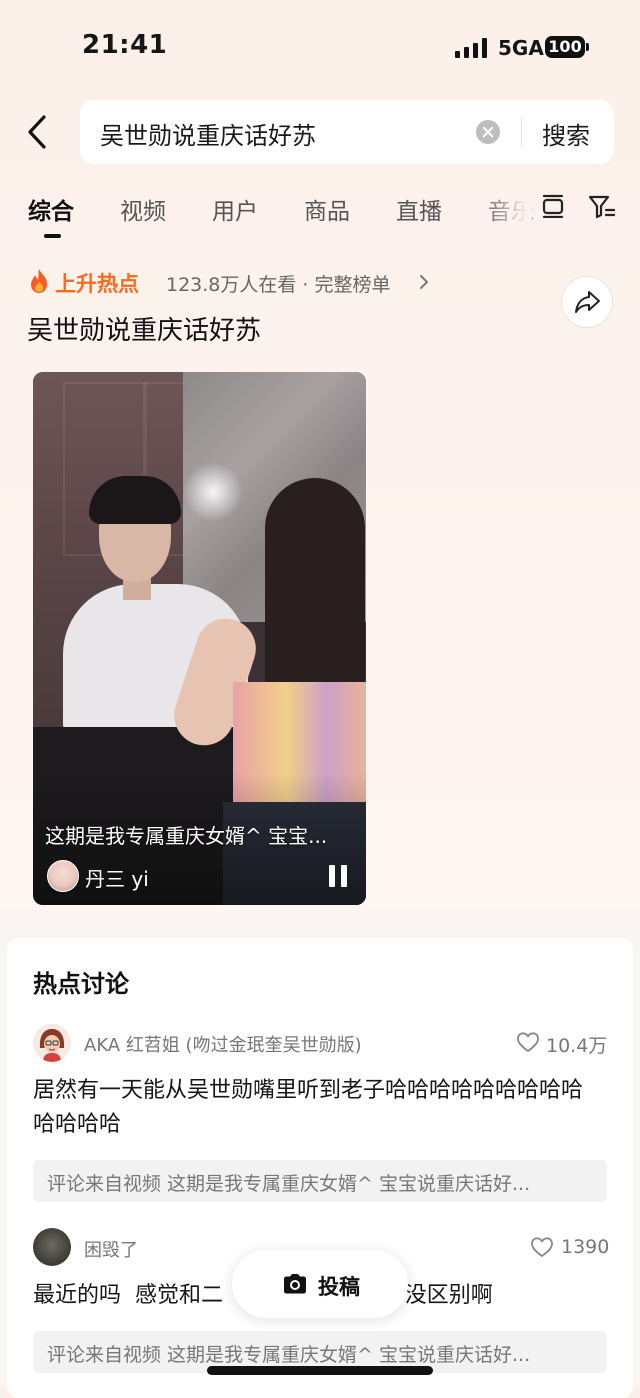 The height and width of the screenshot is (1398, 640). I want to click on camera-icon, so click(295, 1284).